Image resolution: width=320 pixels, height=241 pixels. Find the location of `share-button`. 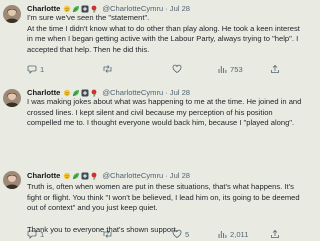

share-button is located at coordinates (275, 69).